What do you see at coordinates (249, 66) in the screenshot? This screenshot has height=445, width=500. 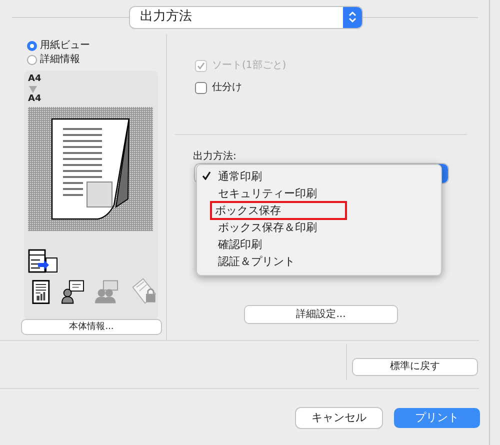 I see `checkbox-label: ソート(1部ごと)` at bounding box center [249, 66].